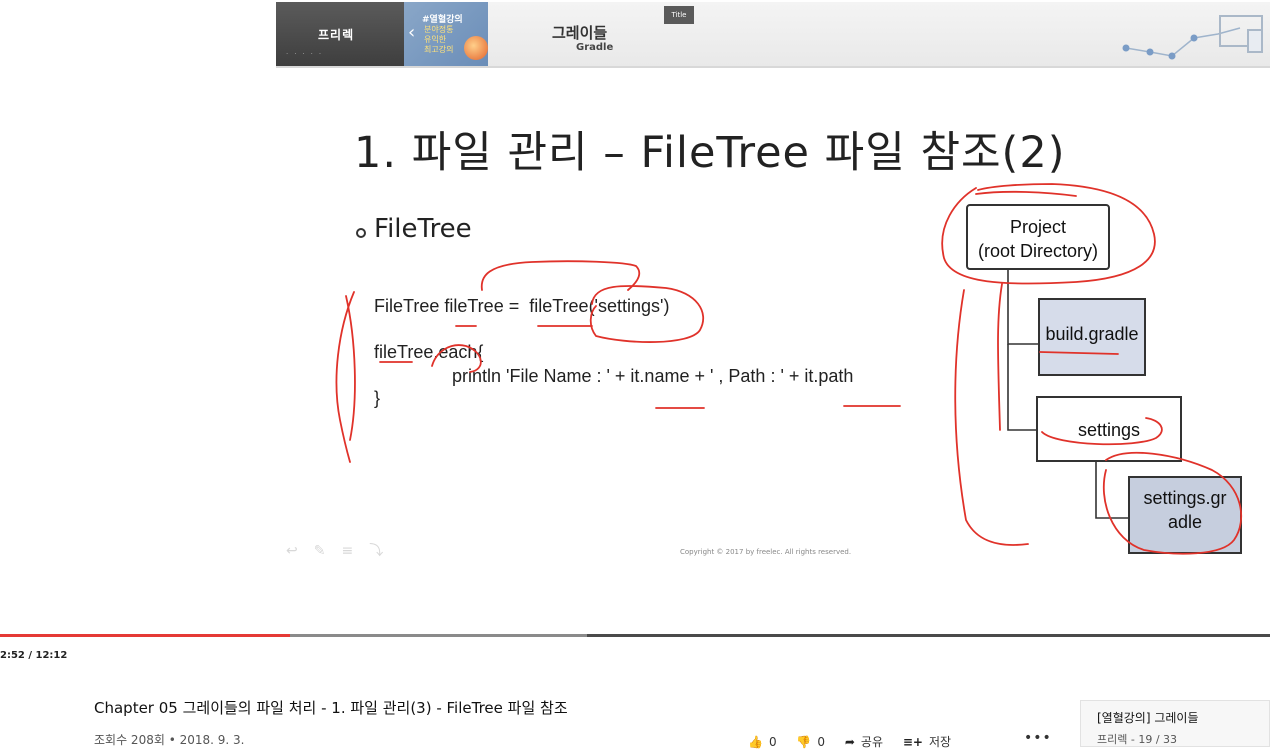 This screenshot has width=1270, height=750. What do you see at coordinates (1092, 334) in the screenshot?
I see `build-gradle-label: build.gradle` at bounding box center [1092, 334].